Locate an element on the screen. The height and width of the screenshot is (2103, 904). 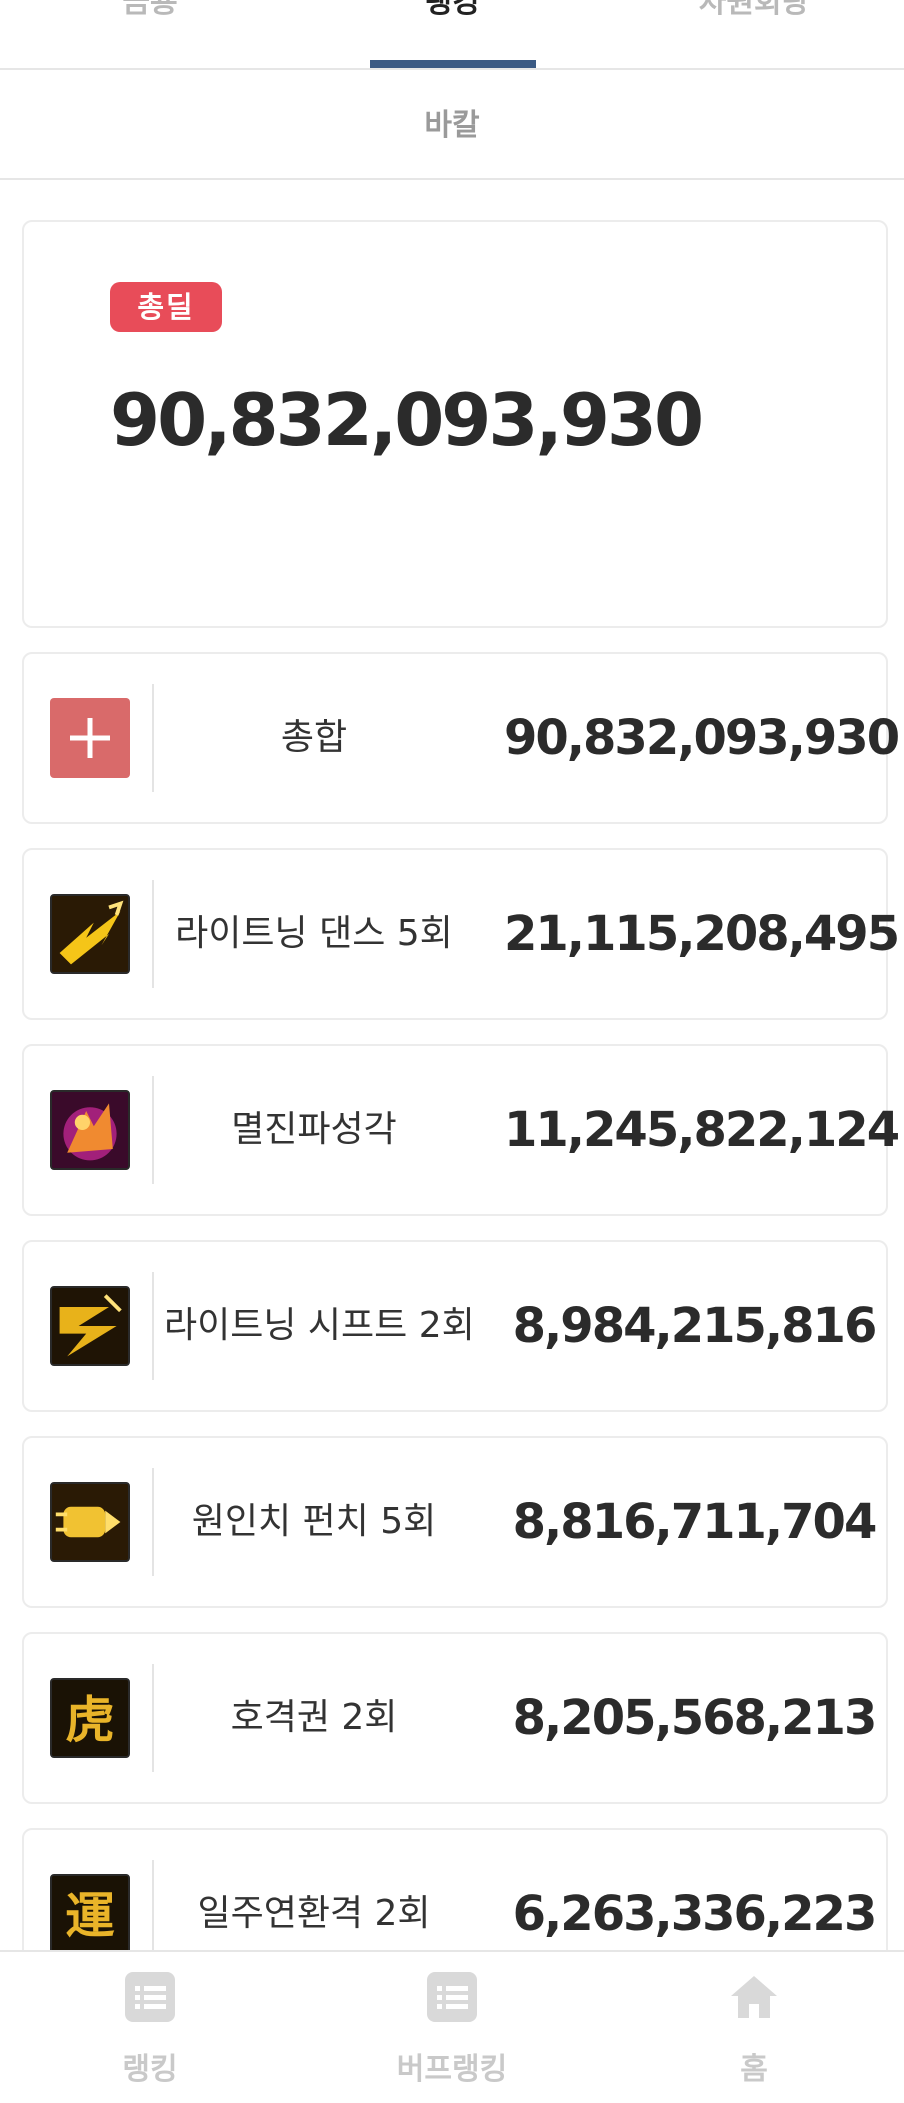
bottom-nav-bar: 랭킹 버프랭킹 홈 is located at coordinates (452, 2026).